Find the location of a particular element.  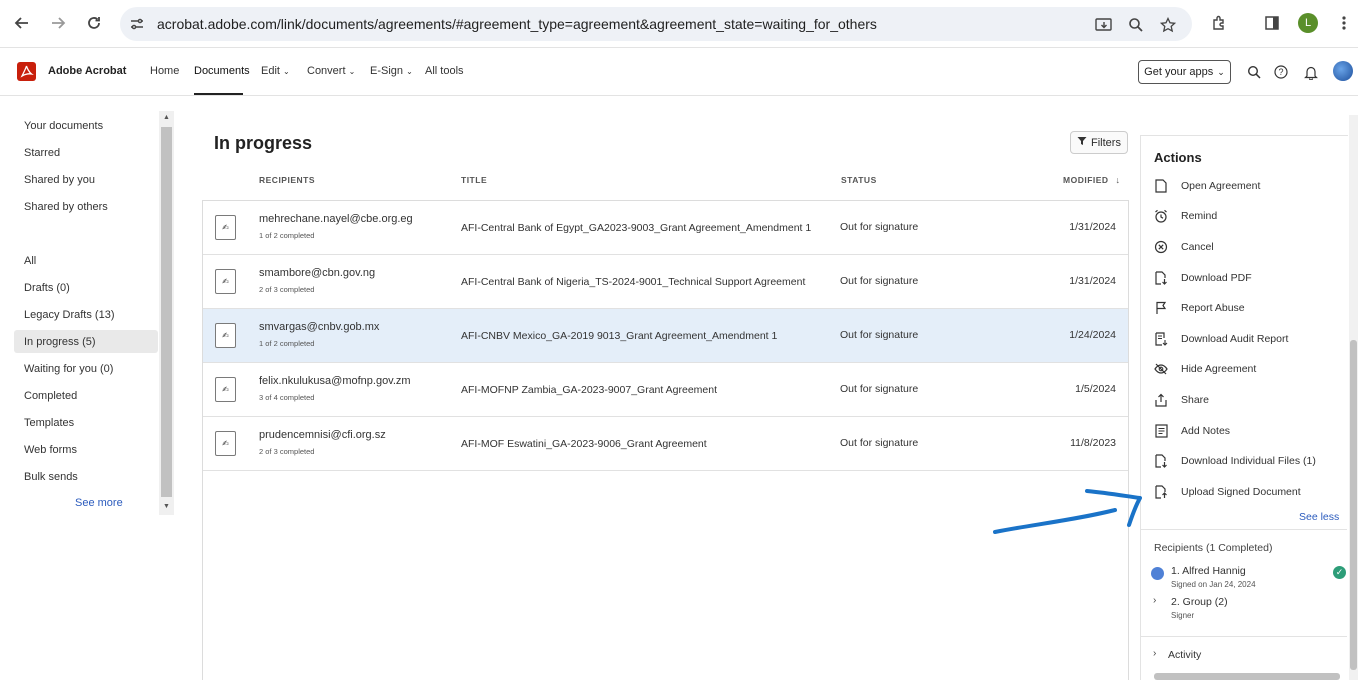

nav-esign: E-Sign ⌄ is located at coordinates (391, 71).